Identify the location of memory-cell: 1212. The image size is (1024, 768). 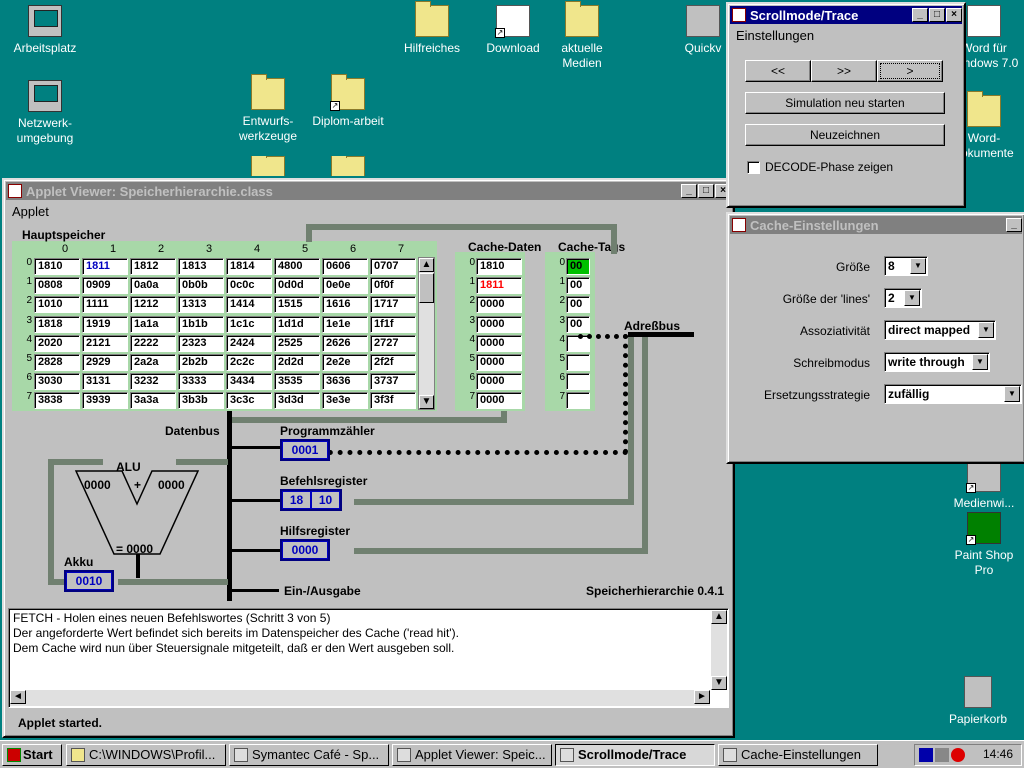
(153, 305).